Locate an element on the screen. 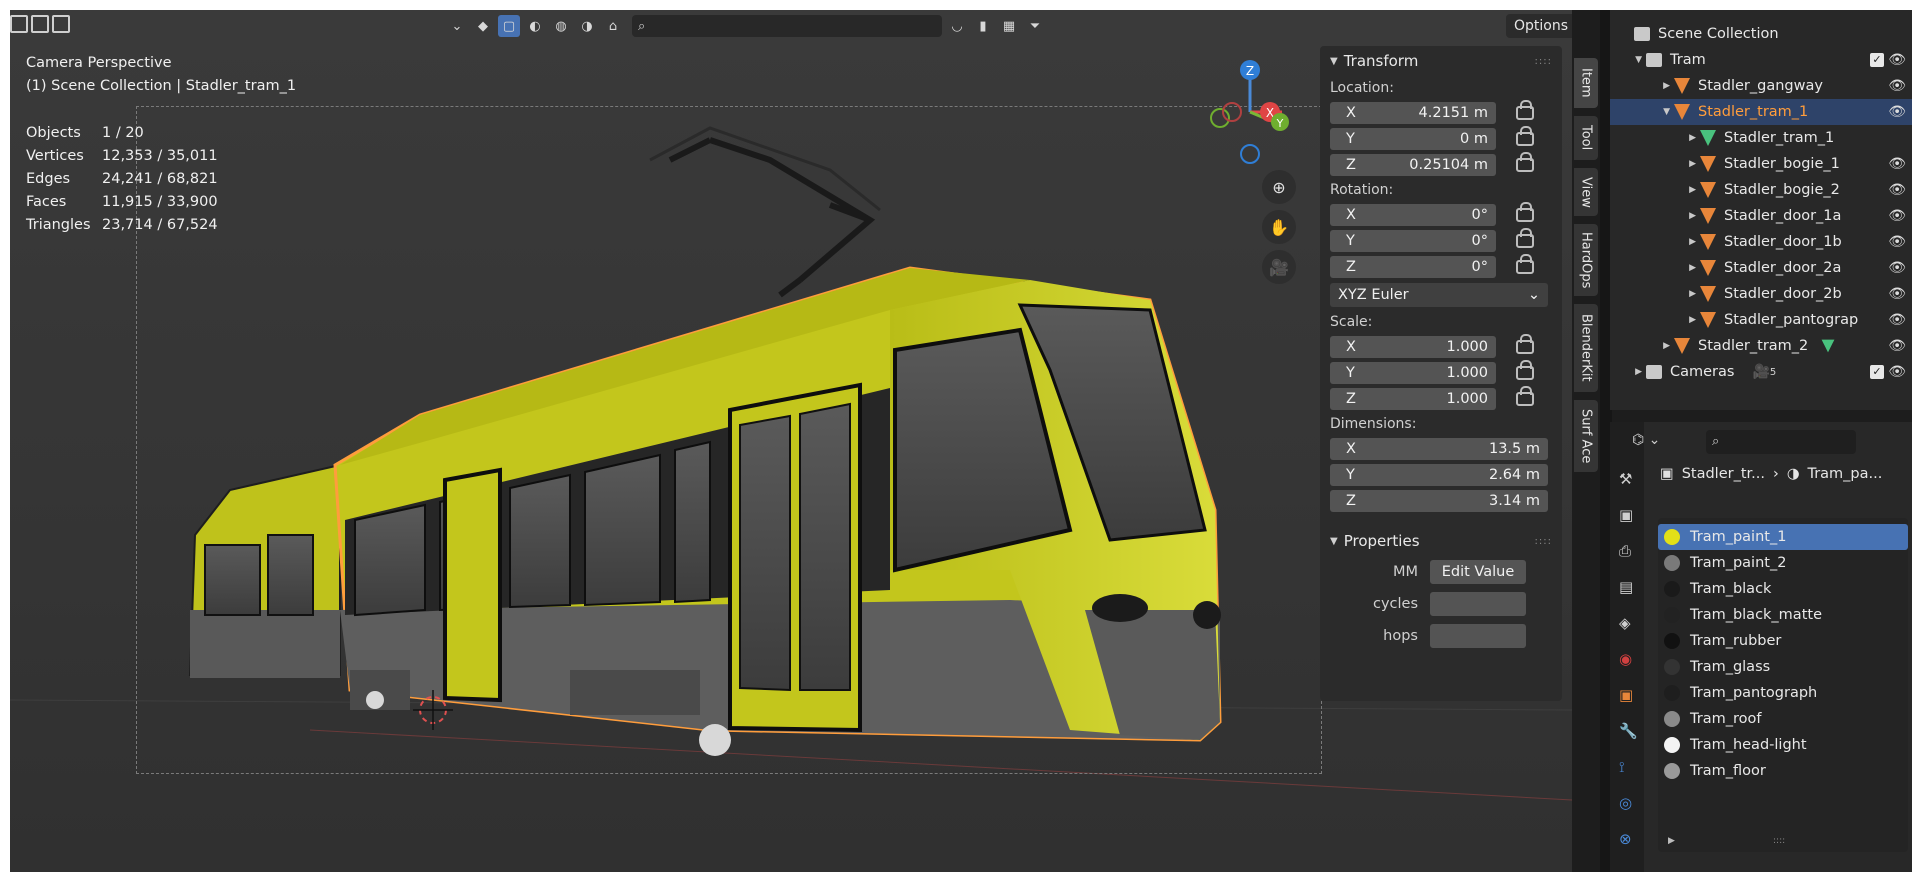 The width and height of the screenshot is (1920, 881). outliner-row-scene-collection: Scene Collection is located at coordinates (1761, 34).